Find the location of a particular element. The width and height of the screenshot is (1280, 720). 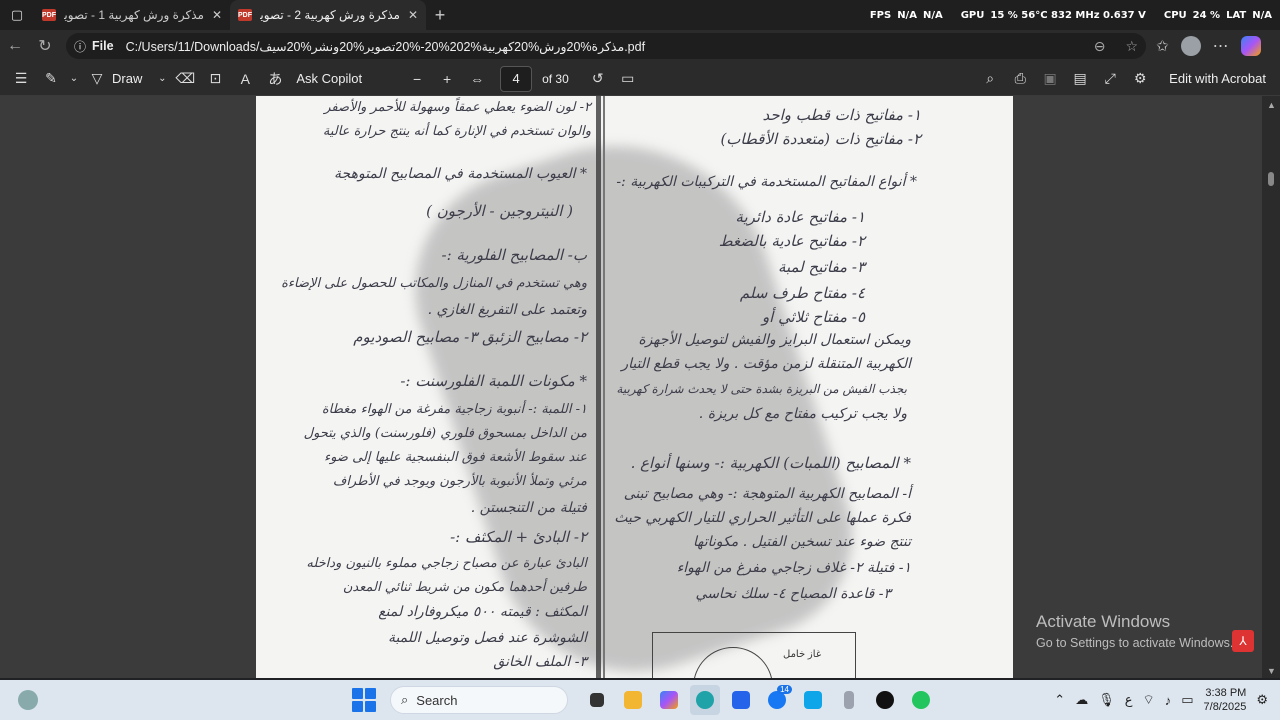

edit-with-acrobat-button: Edit with Acrobat is located at coordinates (1217, 78).